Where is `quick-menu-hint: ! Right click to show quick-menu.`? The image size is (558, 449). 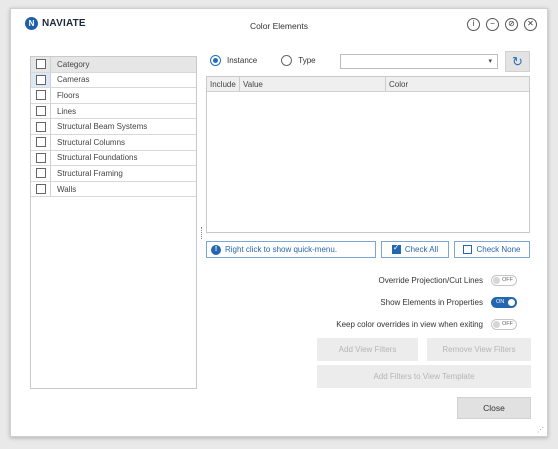
quick-menu-hint: ! Right click to show quick-menu. is located at coordinates (291, 249).